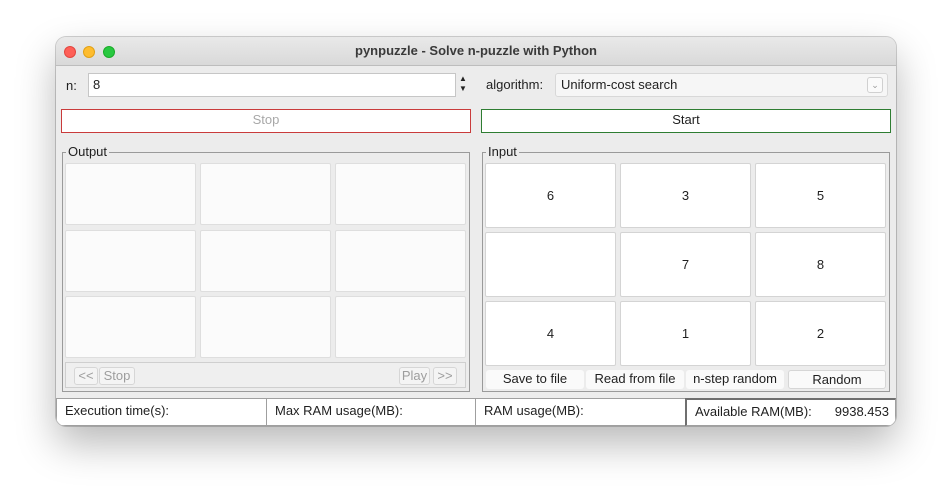 This screenshot has height=500, width=952. What do you see at coordinates (515, 84) in the screenshot?
I see `algorithm-label: algorithm:` at bounding box center [515, 84].